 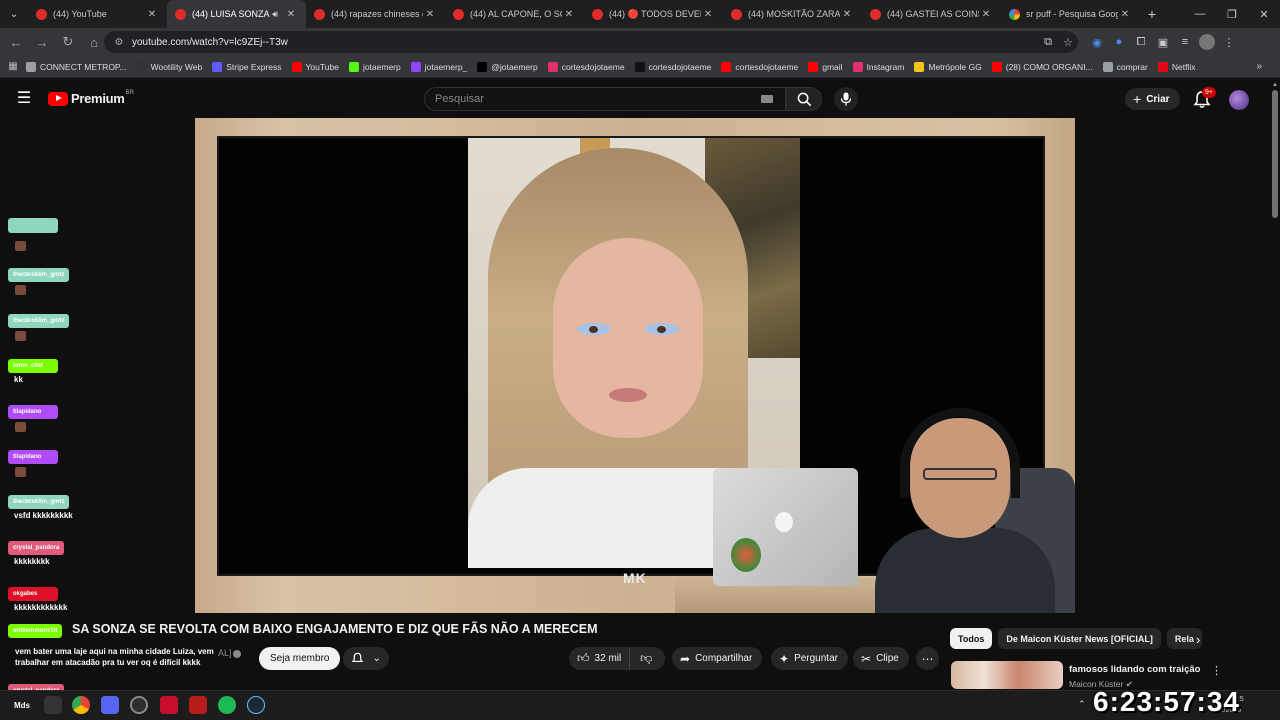 What do you see at coordinates (866, 658) in the screenshot?
I see `scissors-icon: ✂` at bounding box center [866, 658].